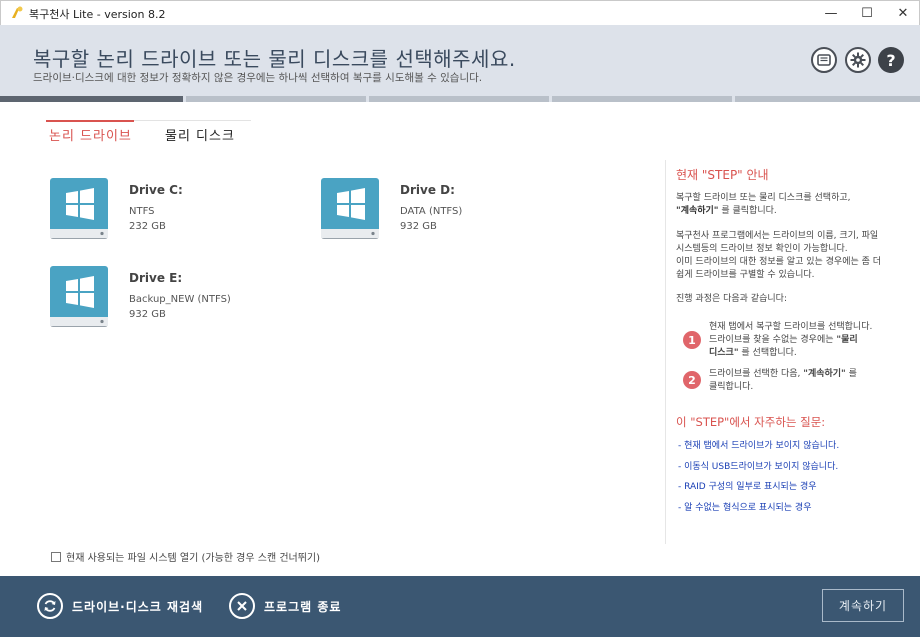 This screenshot has height=637, width=920. What do you see at coordinates (242, 606) in the screenshot?
I see `close-icon` at bounding box center [242, 606].